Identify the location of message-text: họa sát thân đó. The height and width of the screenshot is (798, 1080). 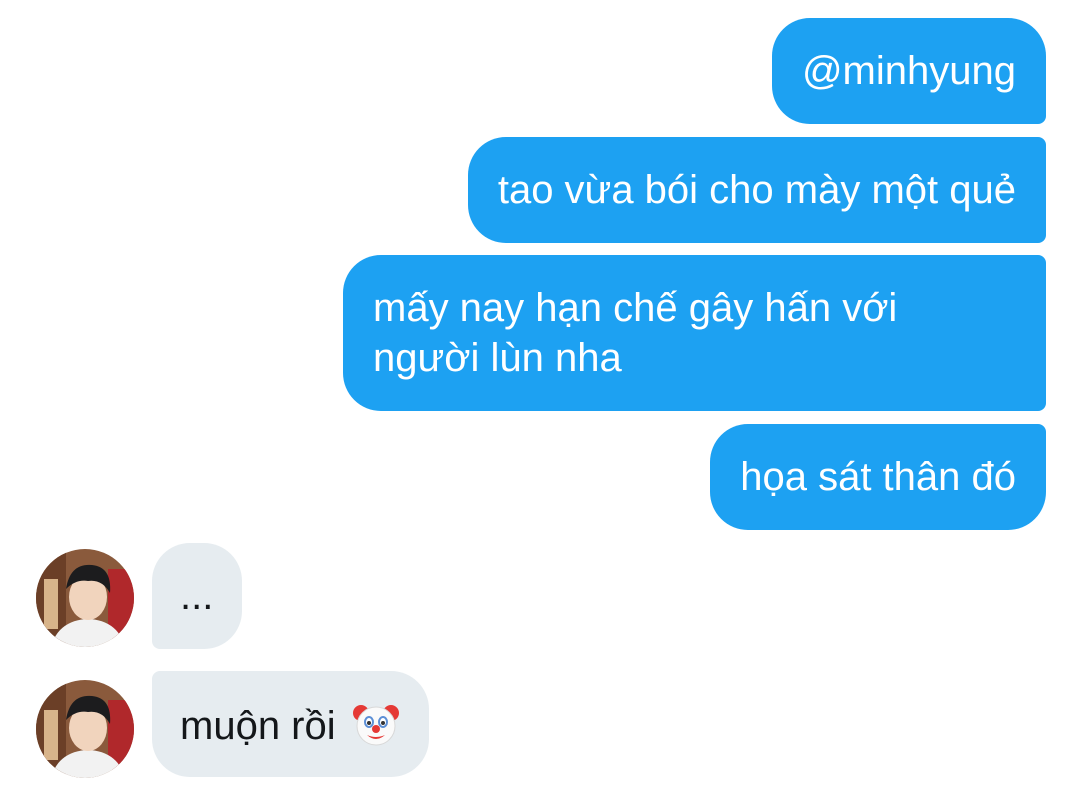
(878, 477).